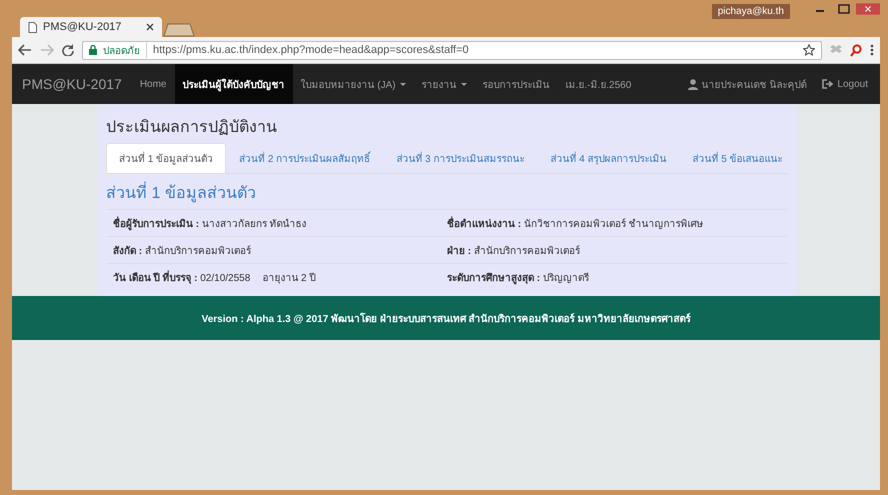 The height and width of the screenshot is (495, 888). What do you see at coordinates (25, 50) in the screenshot?
I see `back-icon` at bounding box center [25, 50].